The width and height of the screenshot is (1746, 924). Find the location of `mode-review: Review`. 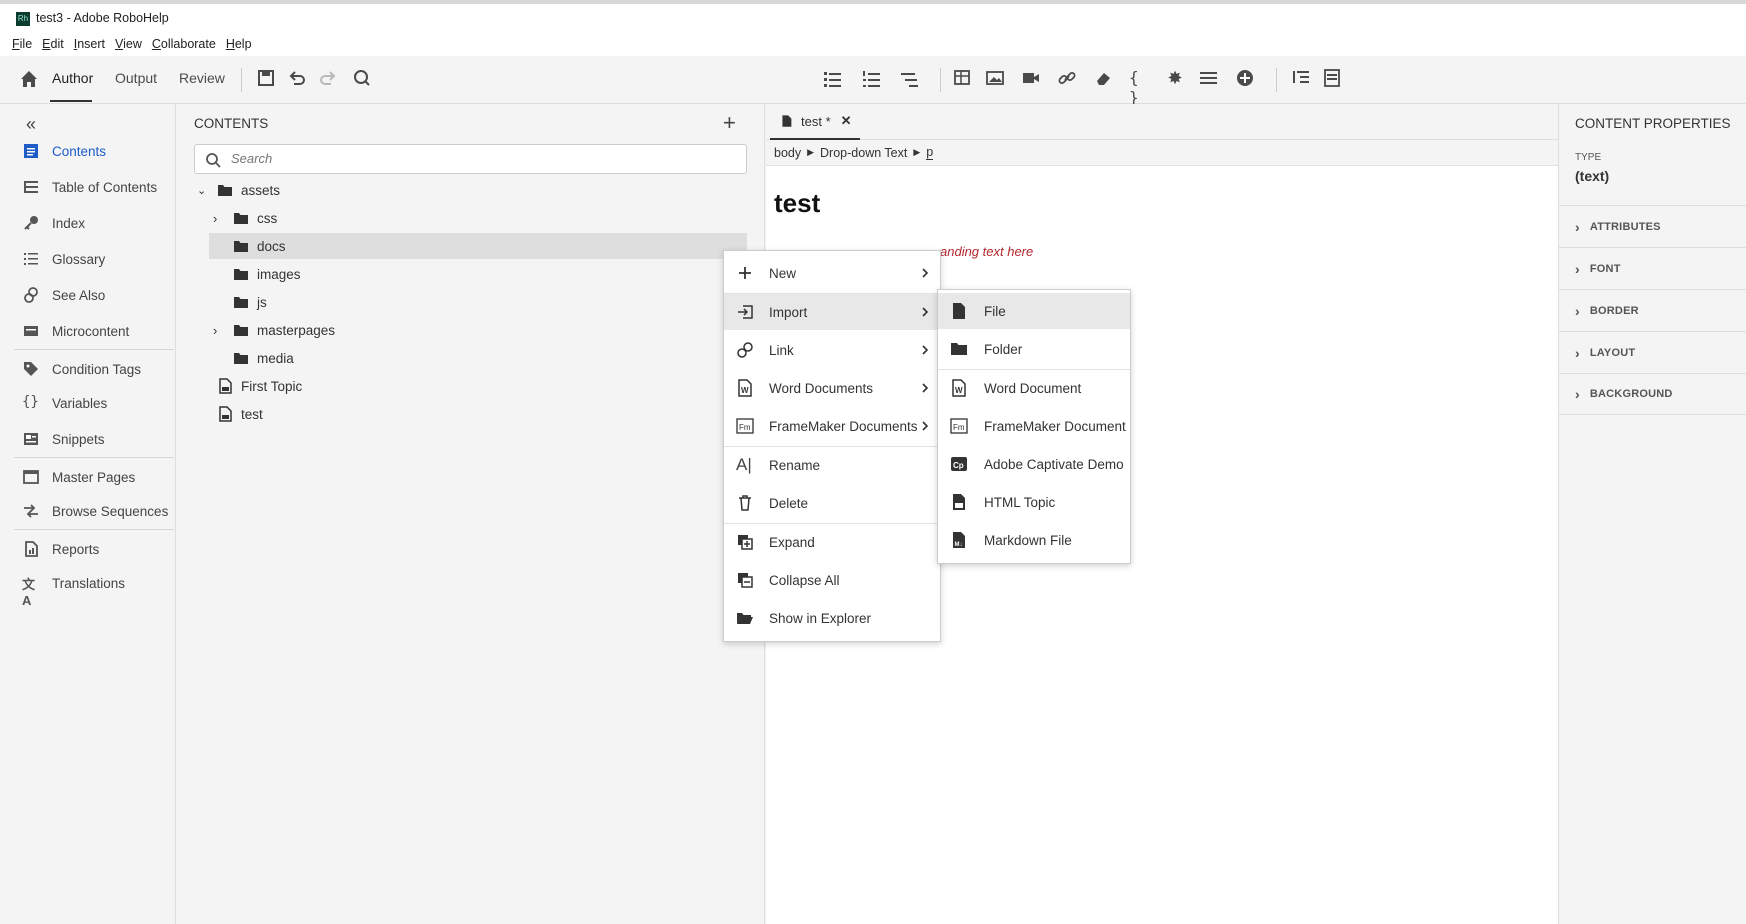

mode-review: Review is located at coordinates (202, 78).